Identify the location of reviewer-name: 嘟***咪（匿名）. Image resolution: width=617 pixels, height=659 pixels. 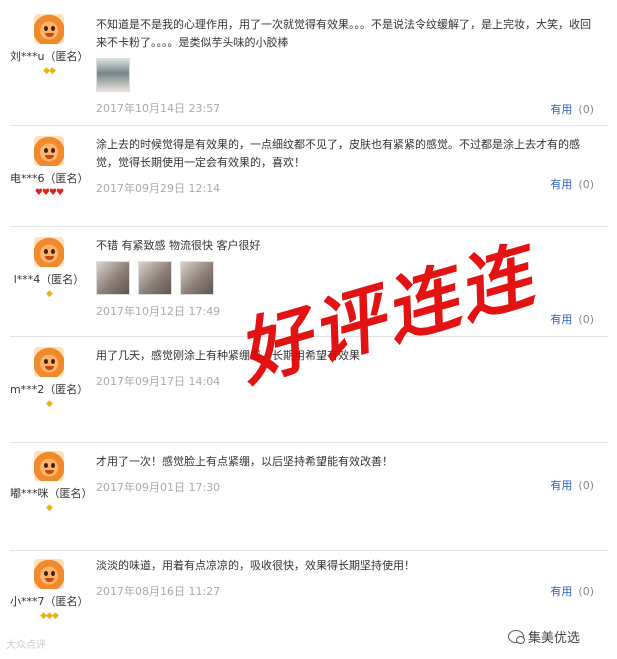
(51, 493).